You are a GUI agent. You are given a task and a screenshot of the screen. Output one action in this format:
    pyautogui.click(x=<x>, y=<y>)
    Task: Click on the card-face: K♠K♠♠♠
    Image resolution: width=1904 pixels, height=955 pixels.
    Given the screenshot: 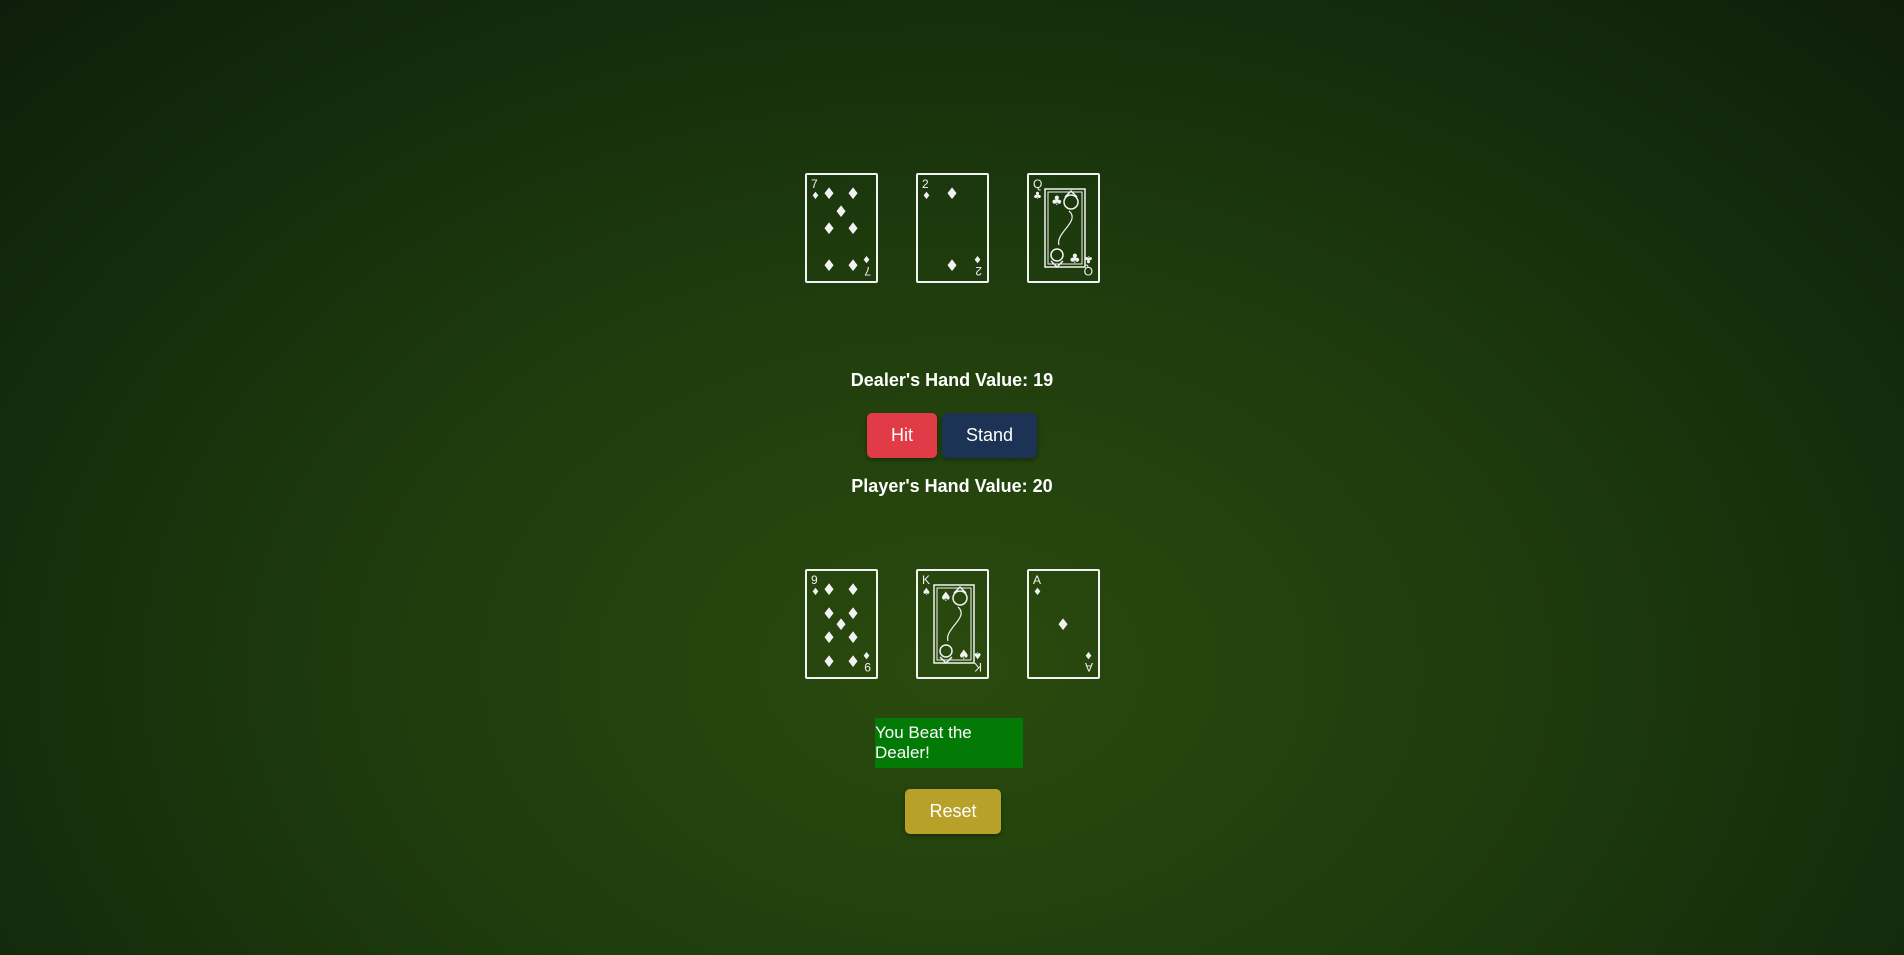 What is the action you would take?
    pyautogui.click(x=952, y=623)
    